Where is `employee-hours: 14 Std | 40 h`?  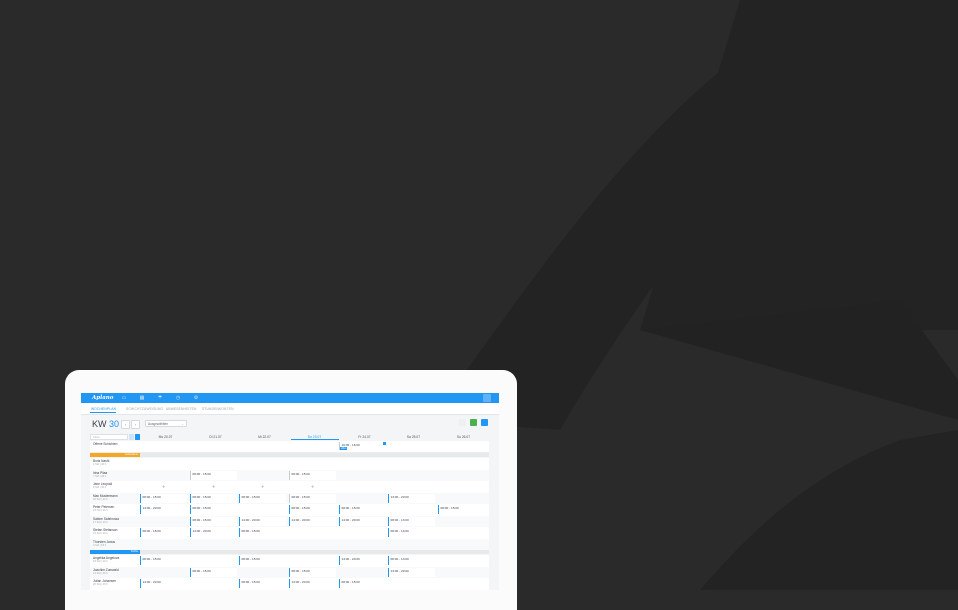 employee-hours: 14 Std | 40 h is located at coordinates (100, 573).